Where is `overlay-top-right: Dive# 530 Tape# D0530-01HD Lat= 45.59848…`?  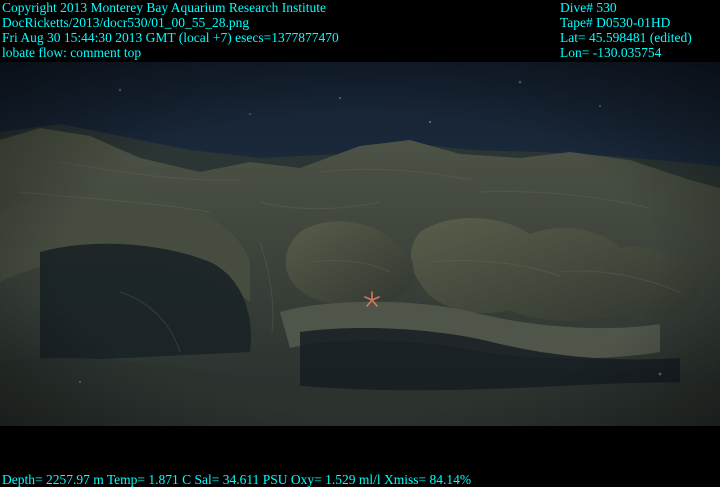 overlay-top-right: Dive# 530 Tape# D0530-01HD Lat= 45.59848… is located at coordinates (626, 30).